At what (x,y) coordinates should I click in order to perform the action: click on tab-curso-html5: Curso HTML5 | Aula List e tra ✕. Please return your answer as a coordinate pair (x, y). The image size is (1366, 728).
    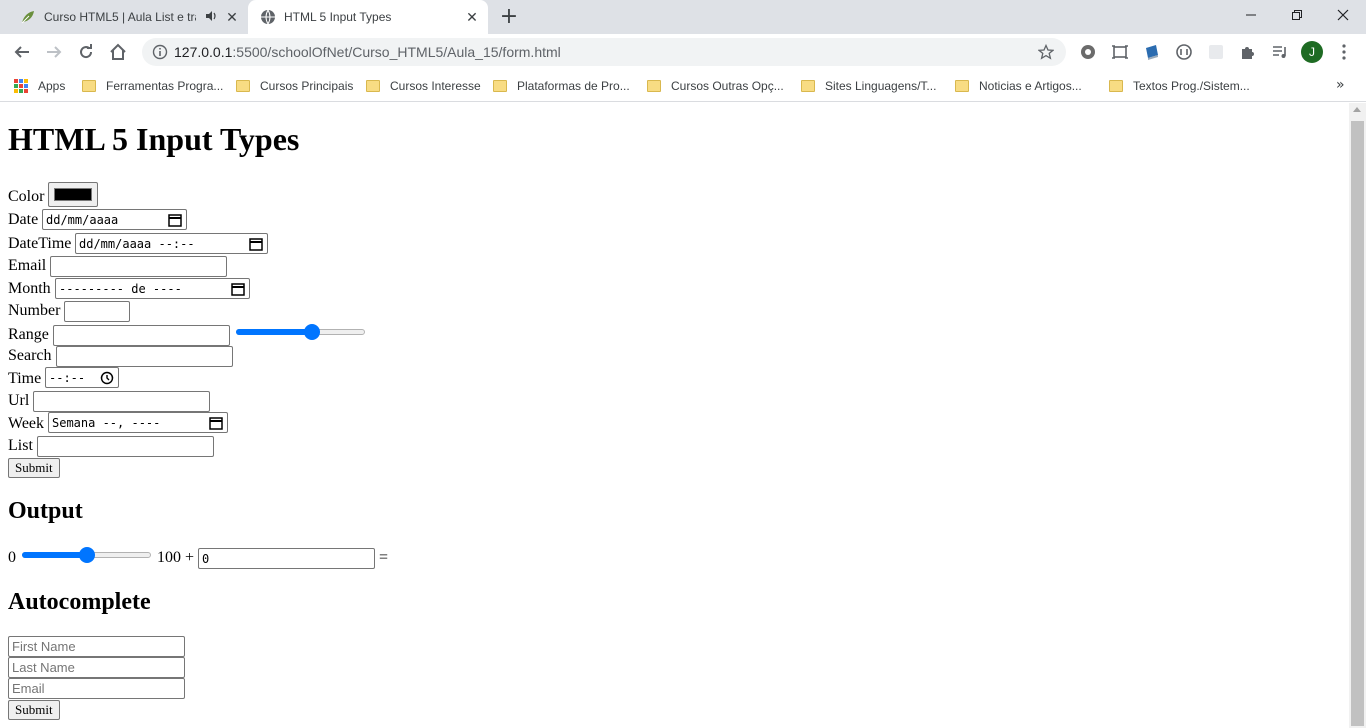
    Looking at the image, I should click on (128, 17).